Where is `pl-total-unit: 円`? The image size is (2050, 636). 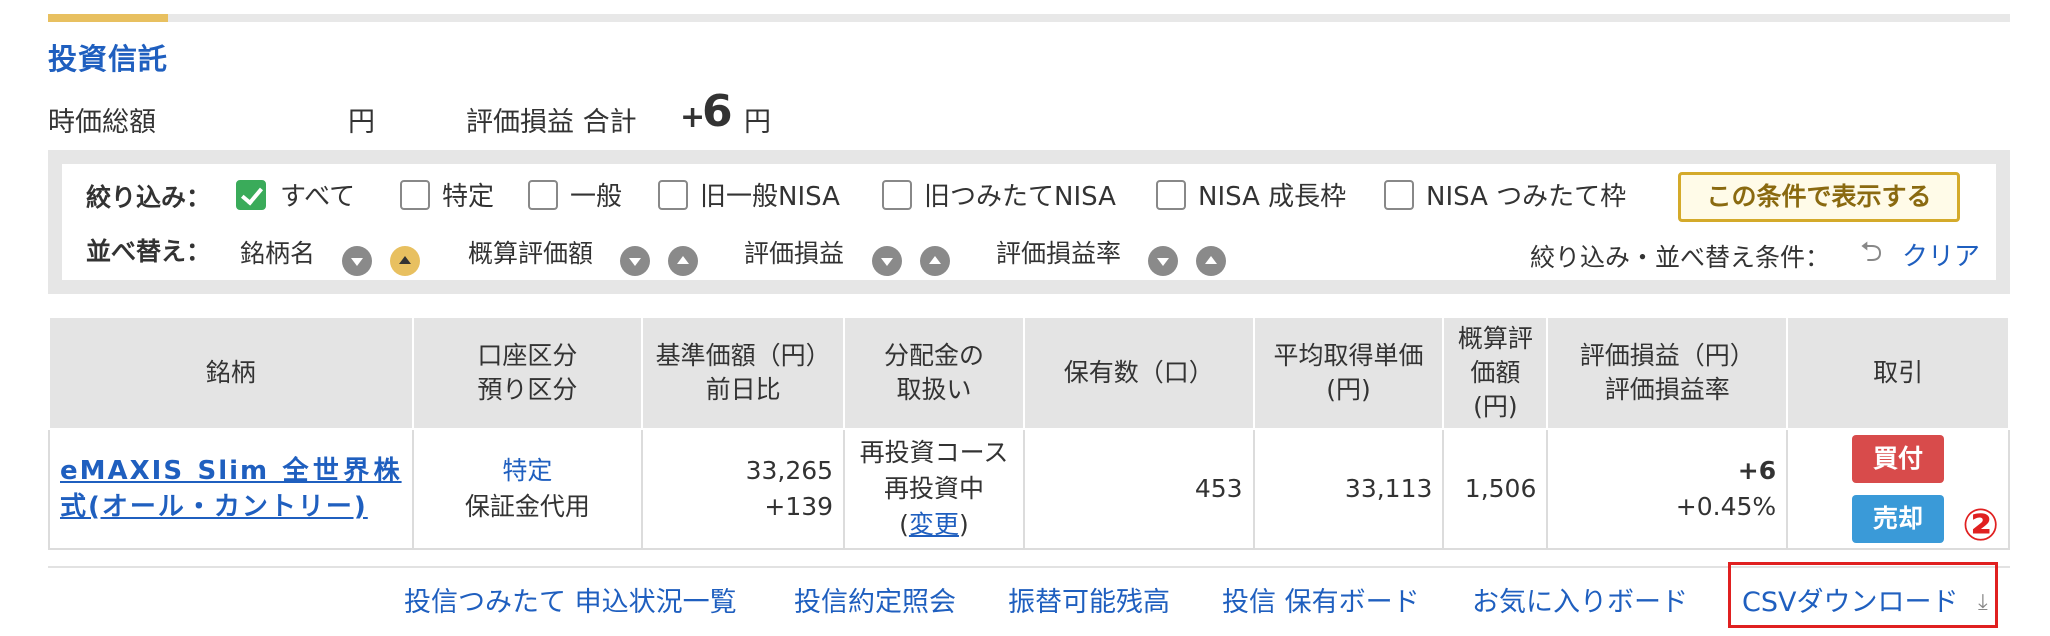 pl-total-unit: 円 is located at coordinates (757, 122).